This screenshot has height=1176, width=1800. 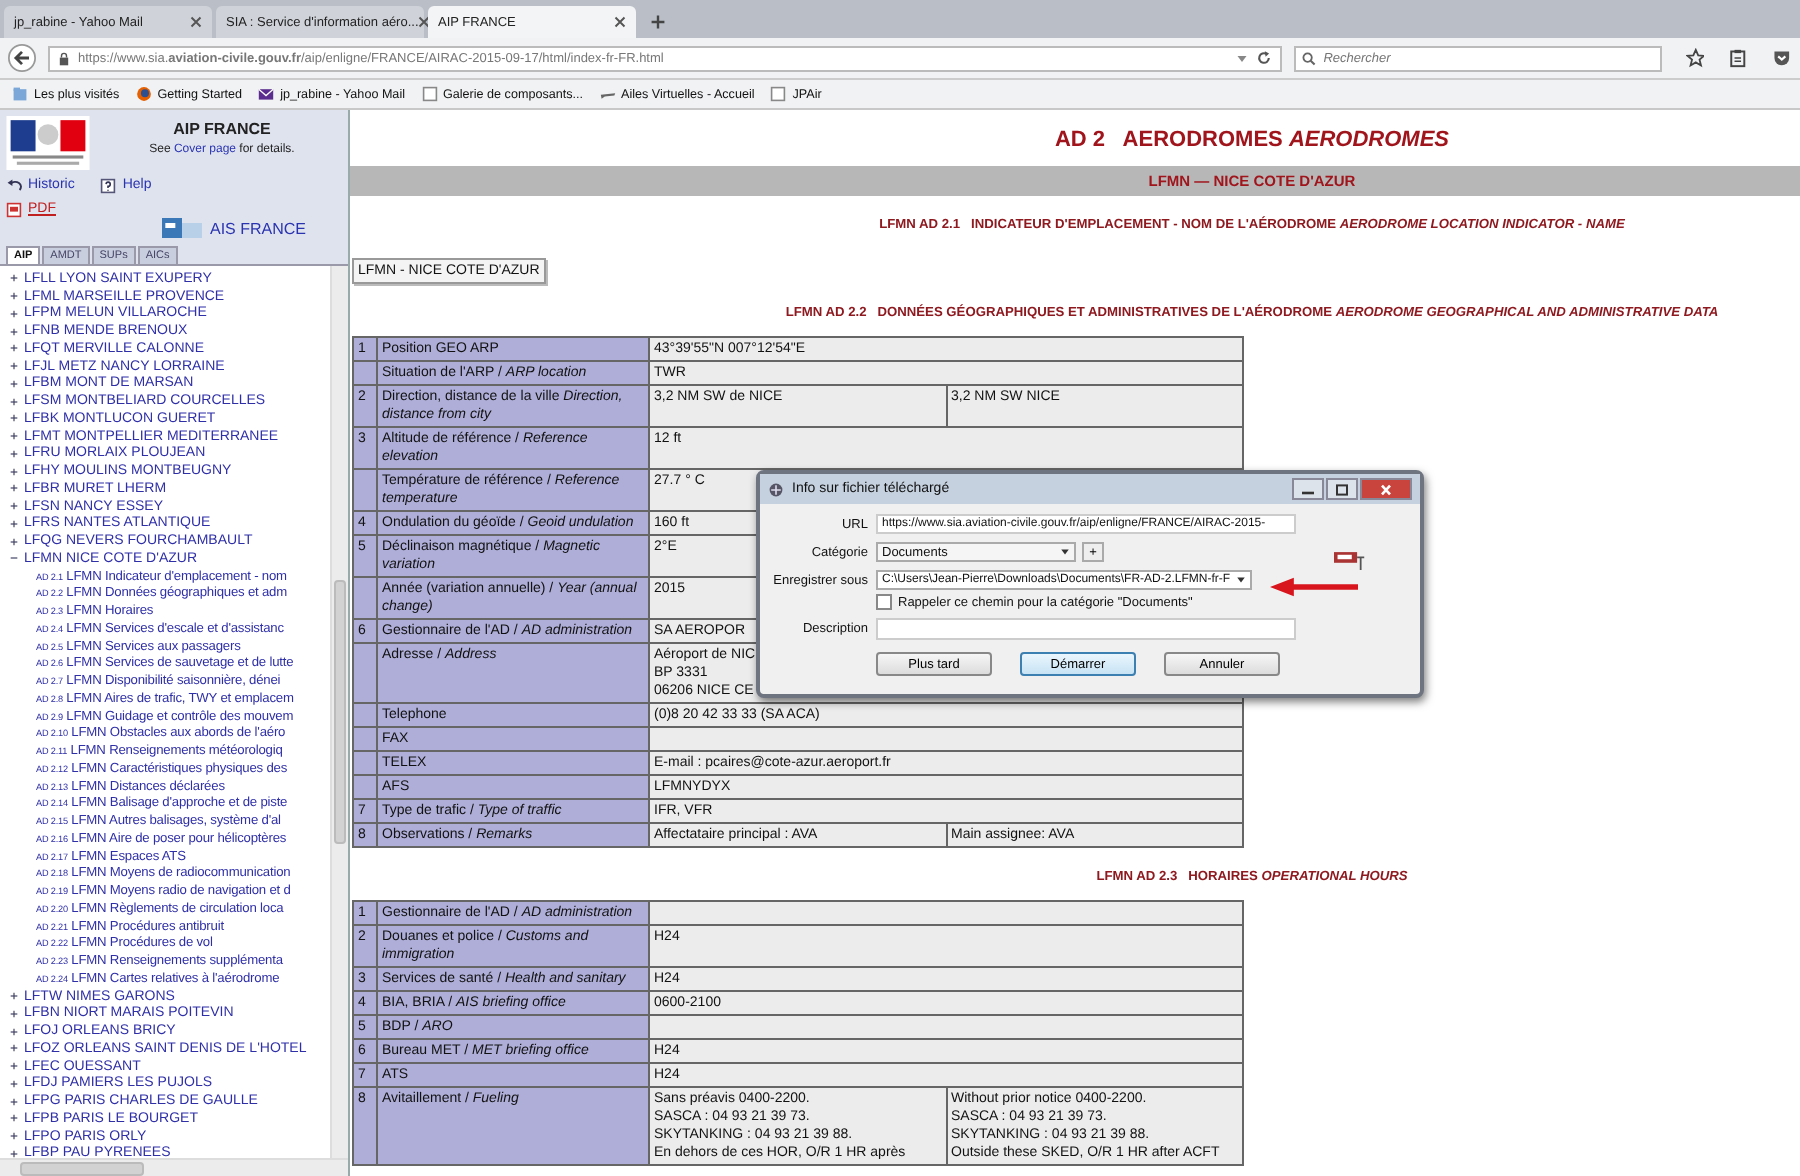 What do you see at coordinates (1308, 489) in the screenshot?
I see `minimize-button` at bounding box center [1308, 489].